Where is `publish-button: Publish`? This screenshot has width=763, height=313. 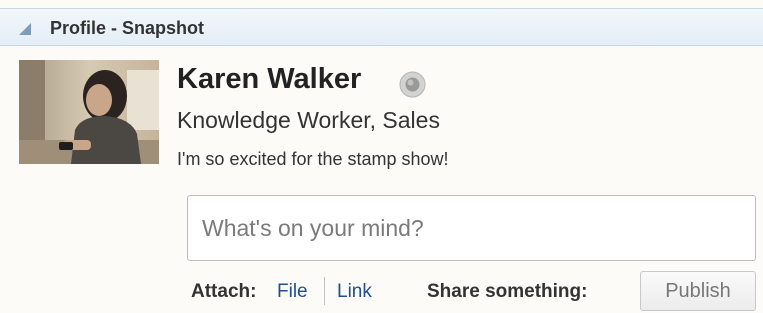
publish-button: Publish is located at coordinates (698, 291).